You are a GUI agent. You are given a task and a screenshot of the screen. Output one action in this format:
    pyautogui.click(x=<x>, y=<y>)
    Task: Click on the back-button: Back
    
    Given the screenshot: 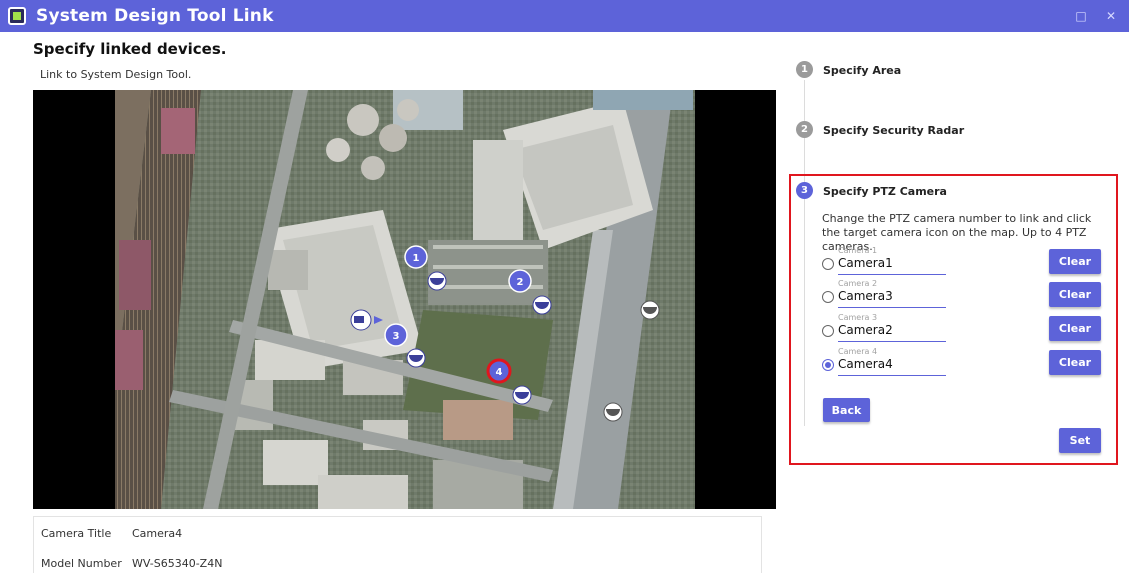 What is the action you would take?
    pyautogui.click(x=846, y=410)
    